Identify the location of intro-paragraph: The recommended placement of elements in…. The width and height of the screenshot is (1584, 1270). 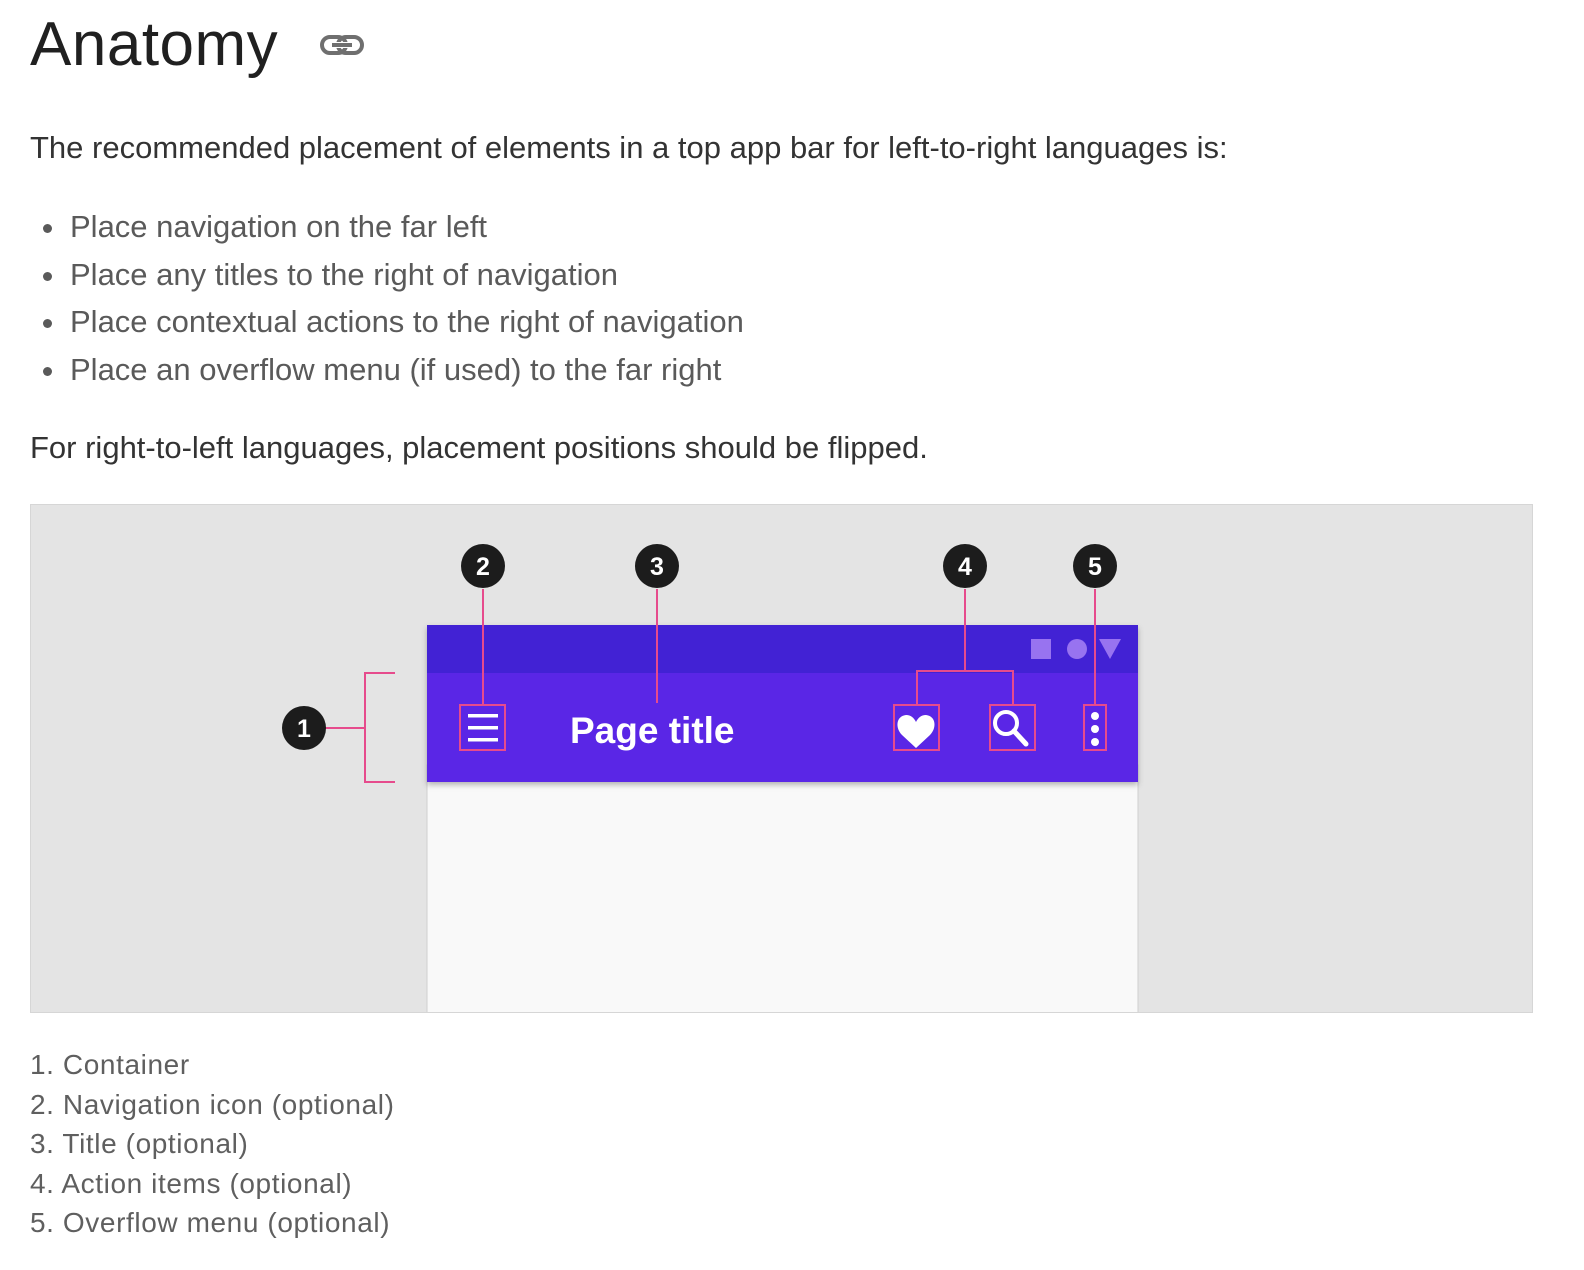
(629, 147).